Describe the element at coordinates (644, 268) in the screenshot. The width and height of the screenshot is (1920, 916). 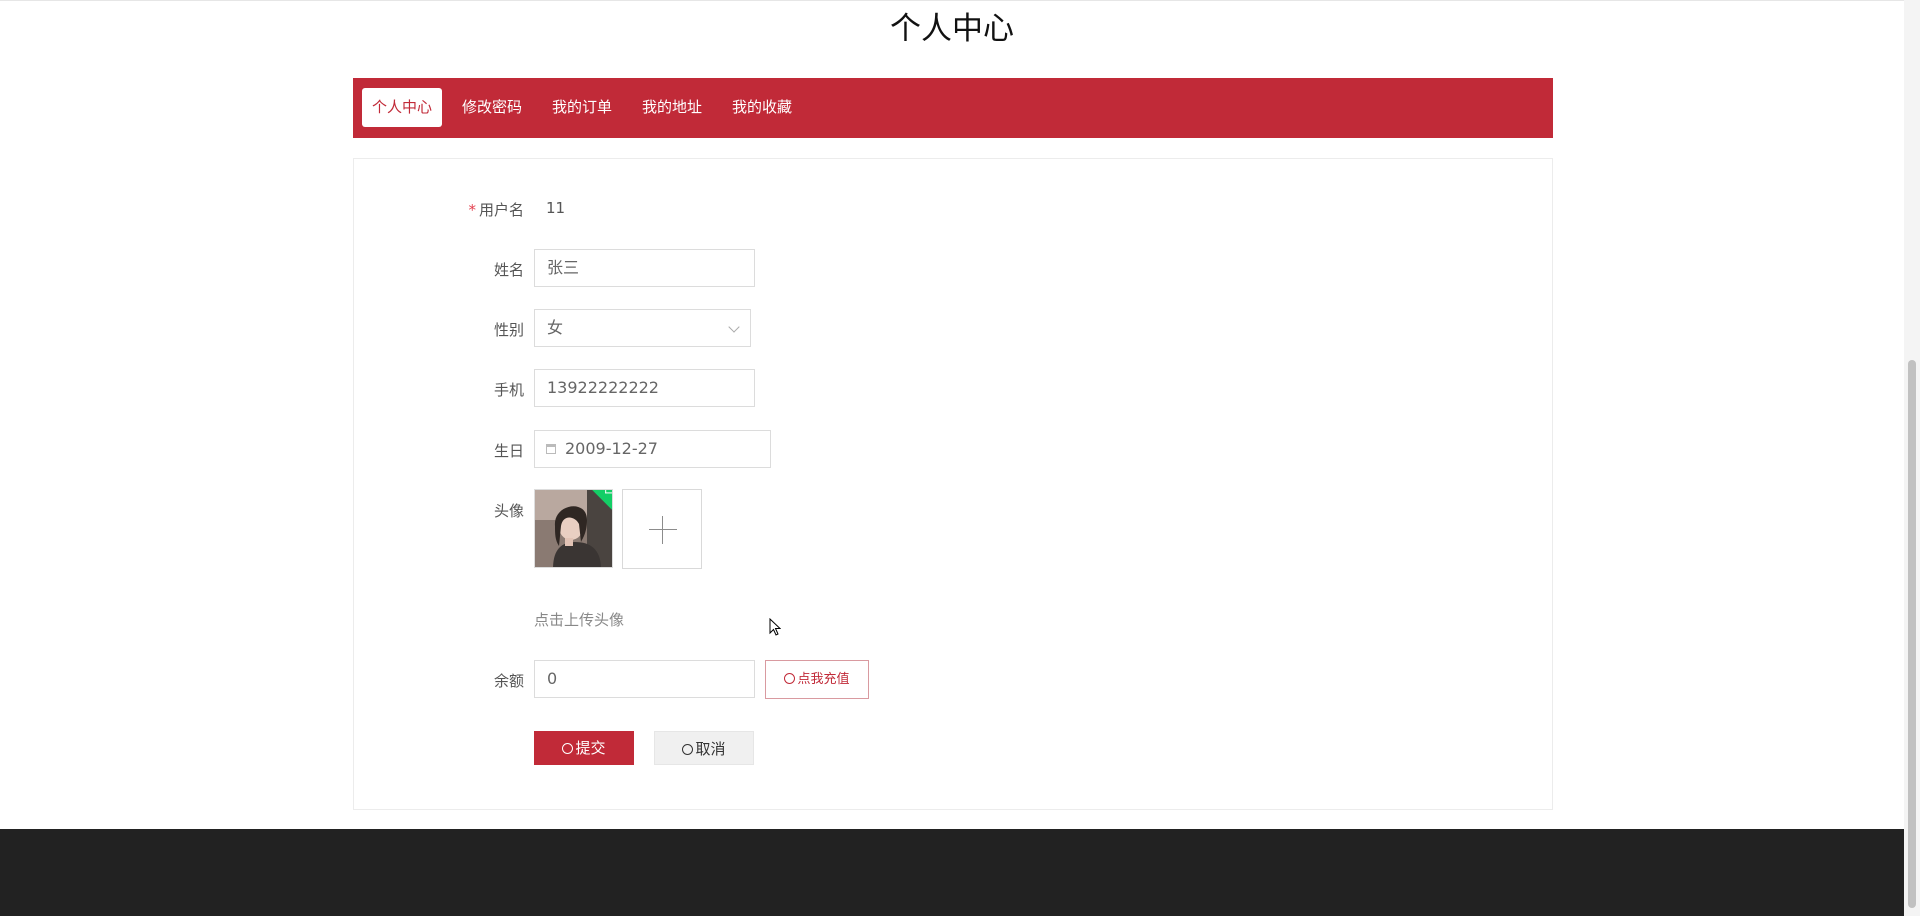
I see `name-input: 张三` at that location.